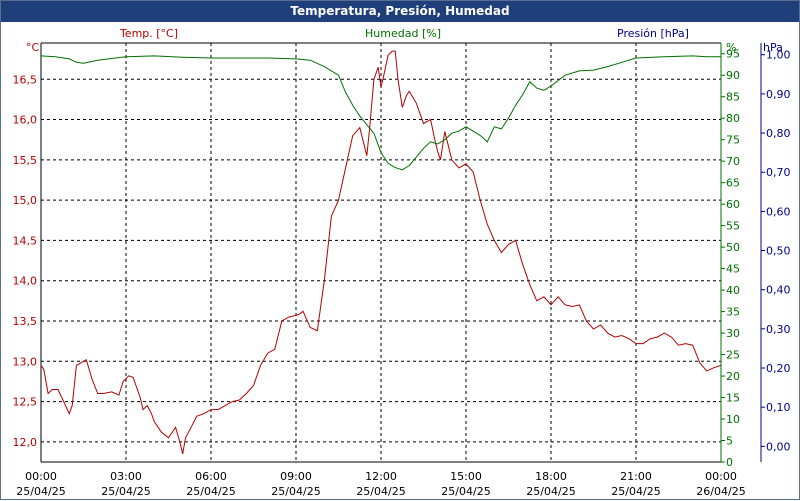 This screenshot has height=501, width=800. Describe the element at coordinates (778, 329) in the screenshot. I see `pressure-tick-label: 0,30` at that location.